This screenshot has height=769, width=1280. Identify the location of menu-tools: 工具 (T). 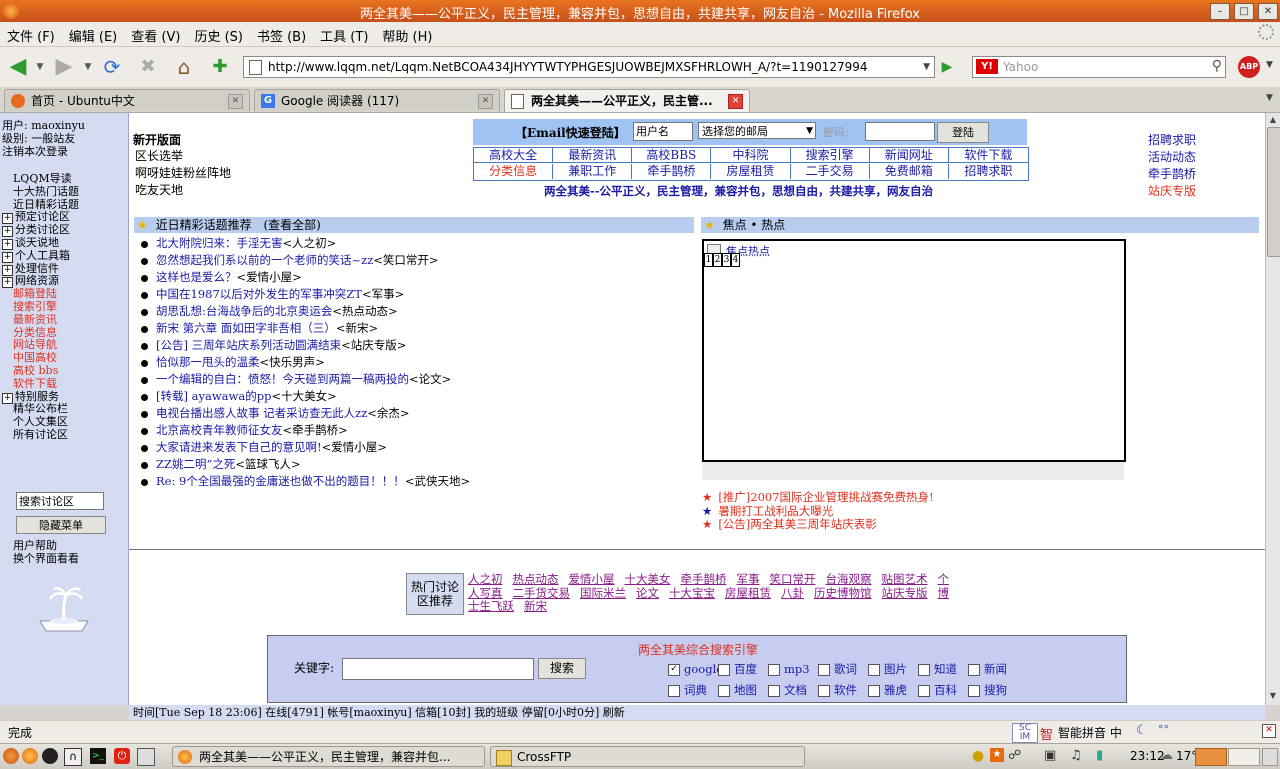
(344, 33).